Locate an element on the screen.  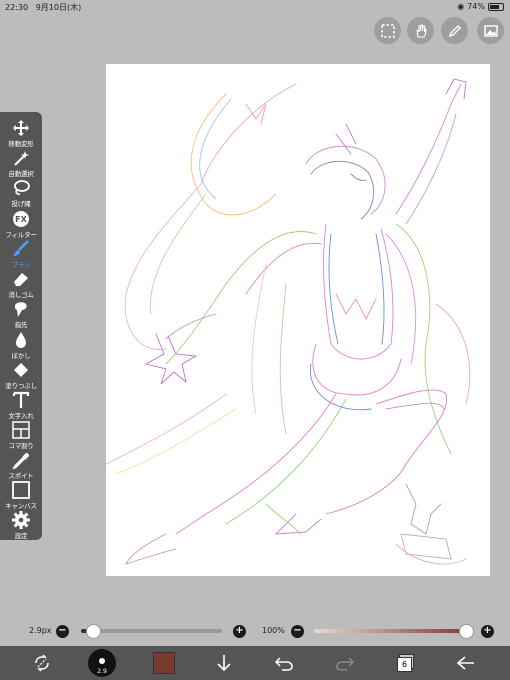
tool-eraser: 消しゴム is located at coordinates (21, 284).